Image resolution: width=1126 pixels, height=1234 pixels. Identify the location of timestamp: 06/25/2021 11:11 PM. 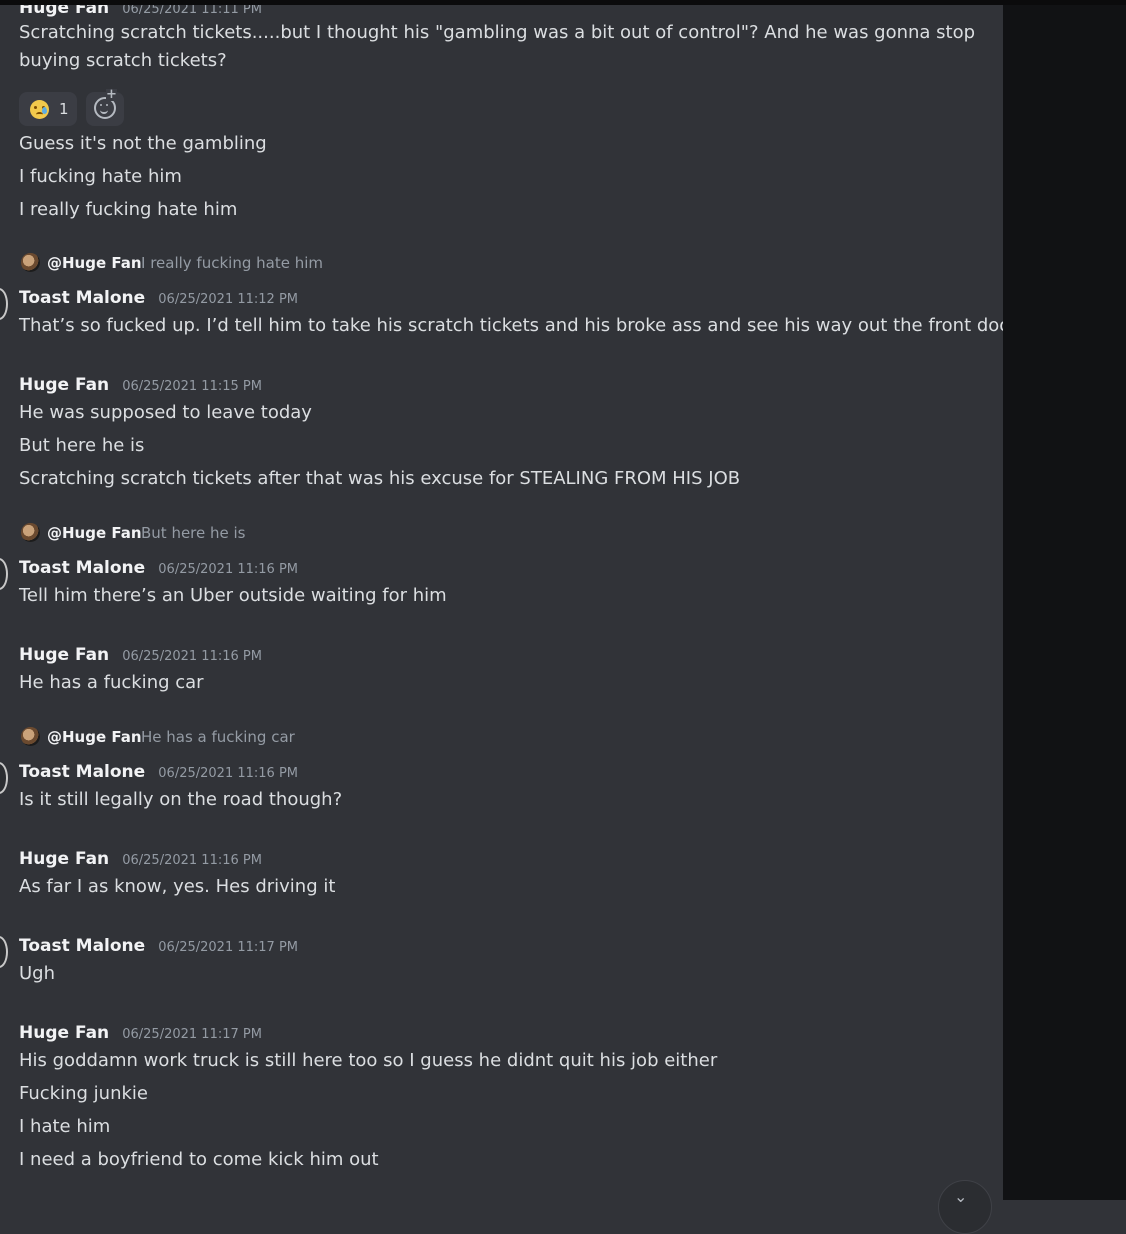
(192, 11).